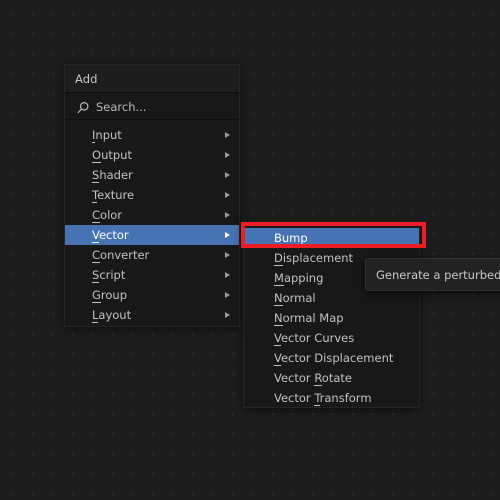 This screenshot has width=500, height=500. What do you see at coordinates (112, 155) in the screenshot?
I see `add-menu-item-label: Output` at bounding box center [112, 155].